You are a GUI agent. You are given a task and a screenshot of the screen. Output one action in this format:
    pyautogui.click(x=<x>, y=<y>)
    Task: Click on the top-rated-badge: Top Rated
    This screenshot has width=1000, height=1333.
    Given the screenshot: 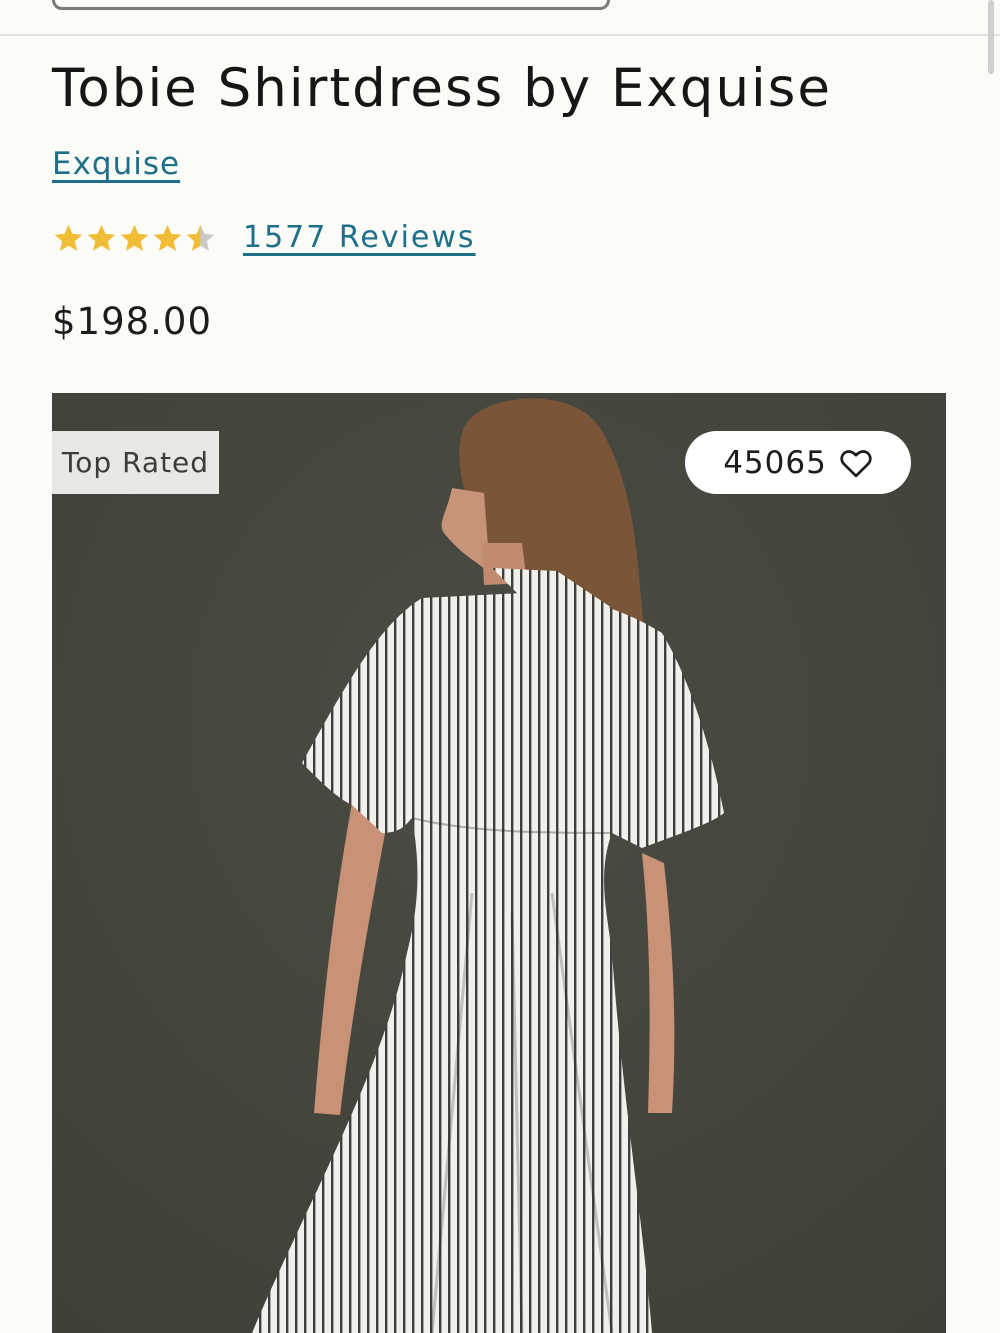 What is the action you would take?
    pyautogui.click(x=135, y=462)
    